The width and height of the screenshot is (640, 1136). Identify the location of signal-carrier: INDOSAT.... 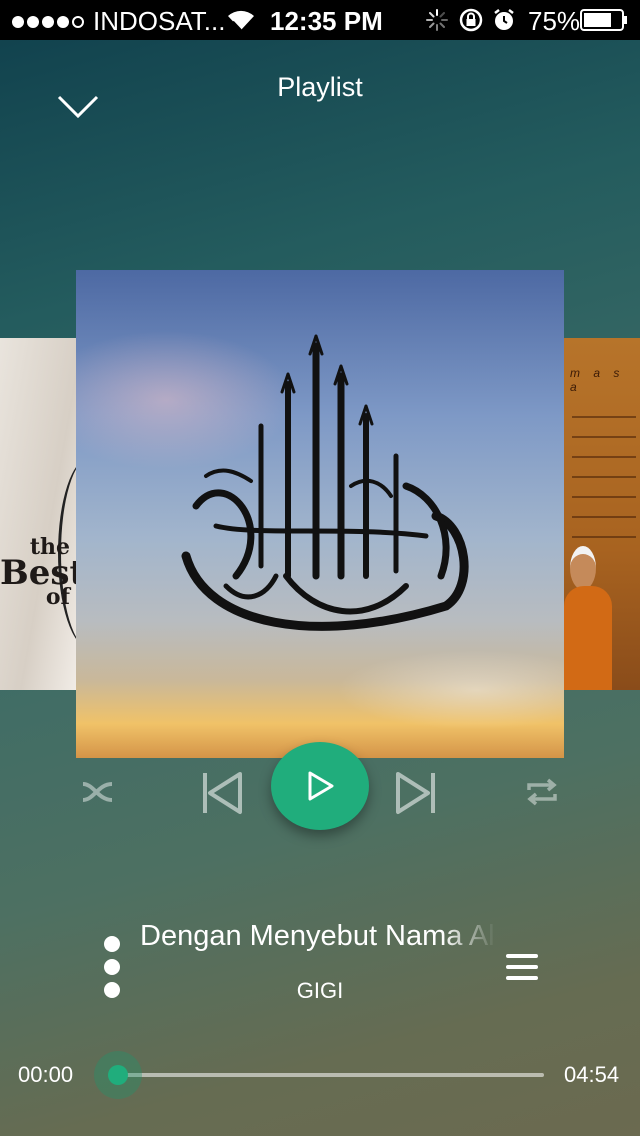
(118, 21).